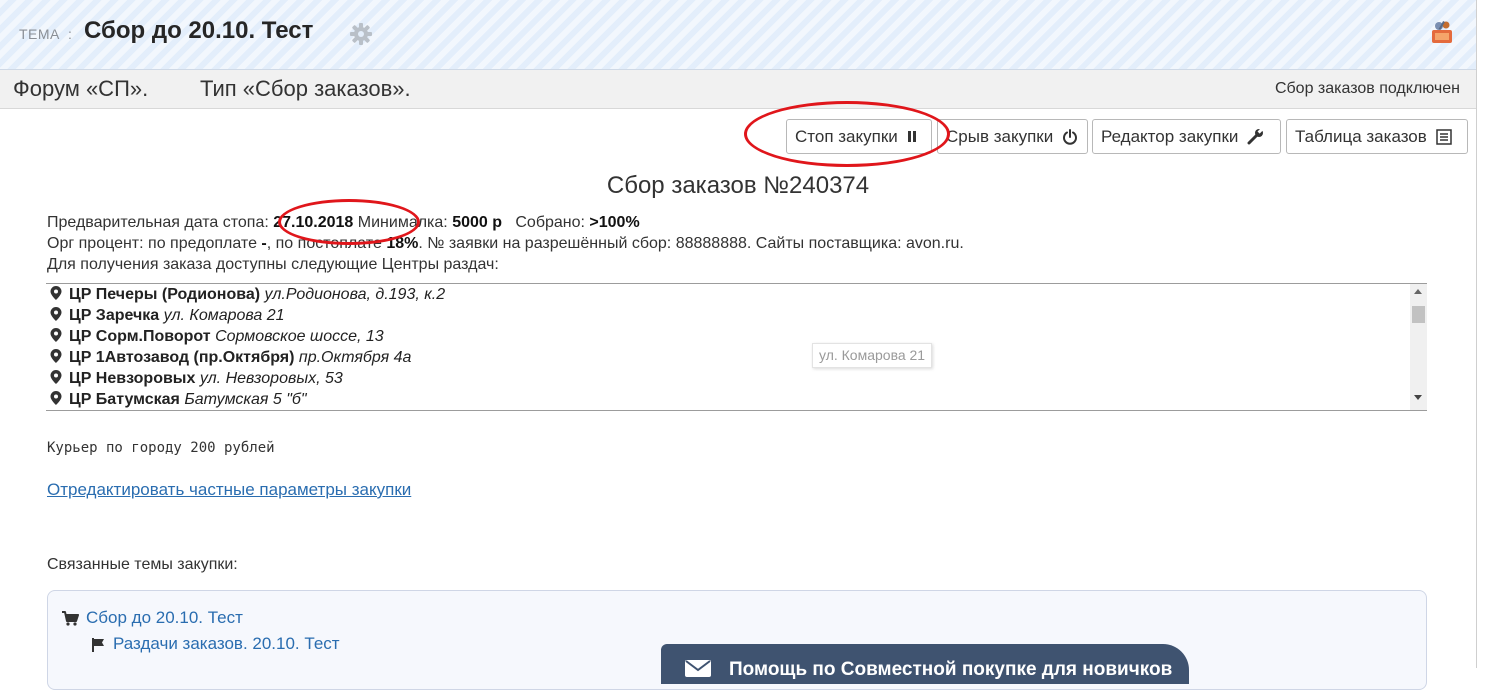 Image resolution: width=1489 pixels, height=690 pixels. I want to click on collected-value: >100%, so click(614, 222).